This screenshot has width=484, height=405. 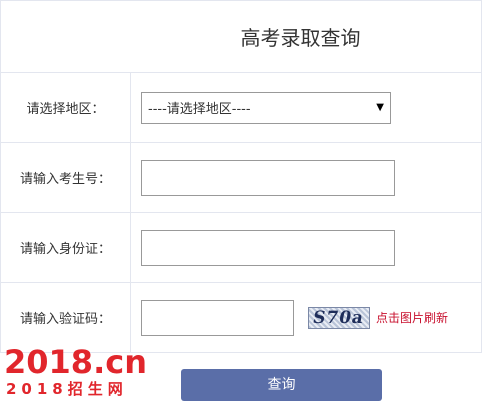 What do you see at coordinates (266, 107) in the screenshot?
I see `region-select: ----请选择地区---- ▼` at bounding box center [266, 107].